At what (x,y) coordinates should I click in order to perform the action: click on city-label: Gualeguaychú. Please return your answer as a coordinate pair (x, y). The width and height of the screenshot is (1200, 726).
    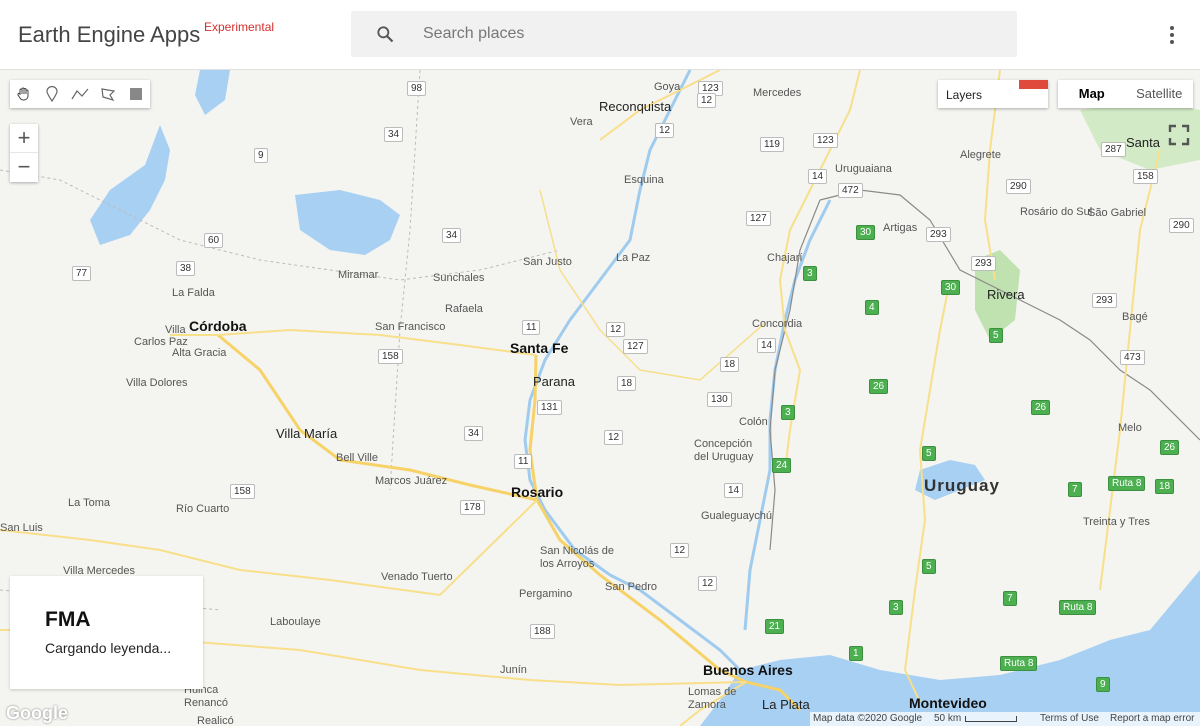
    Looking at the image, I should click on (736, 516).